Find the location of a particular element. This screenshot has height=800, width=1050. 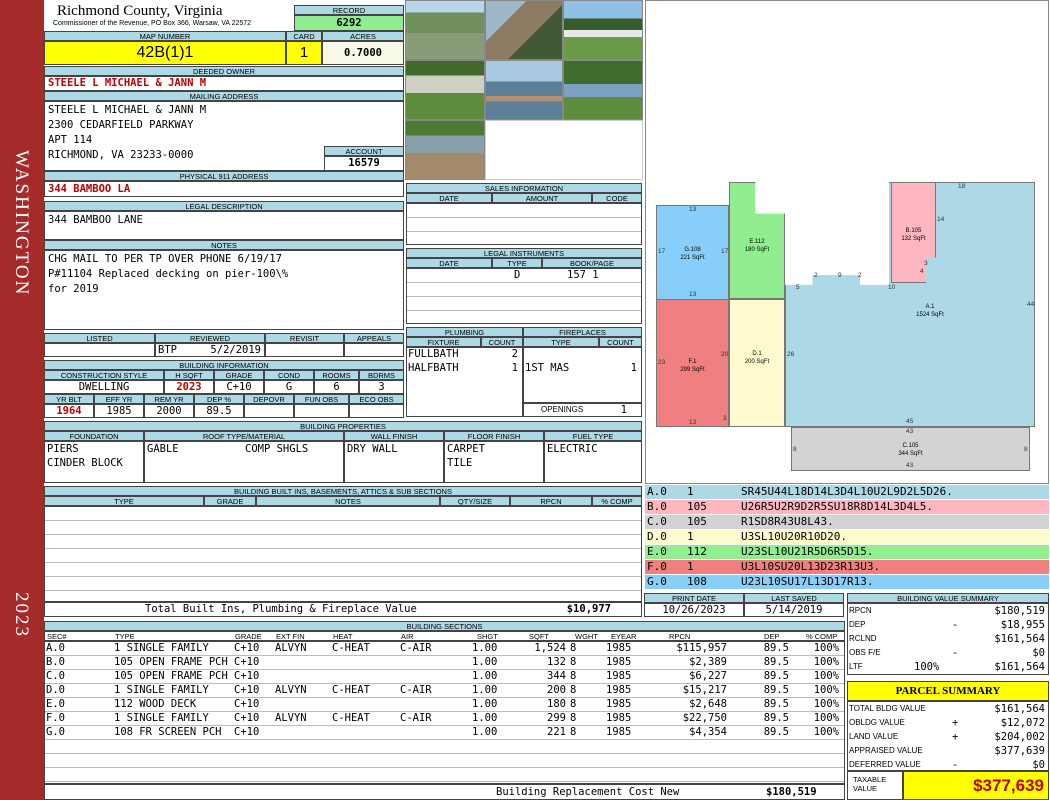

card-value: 1 is located at coordinates (304, 53).